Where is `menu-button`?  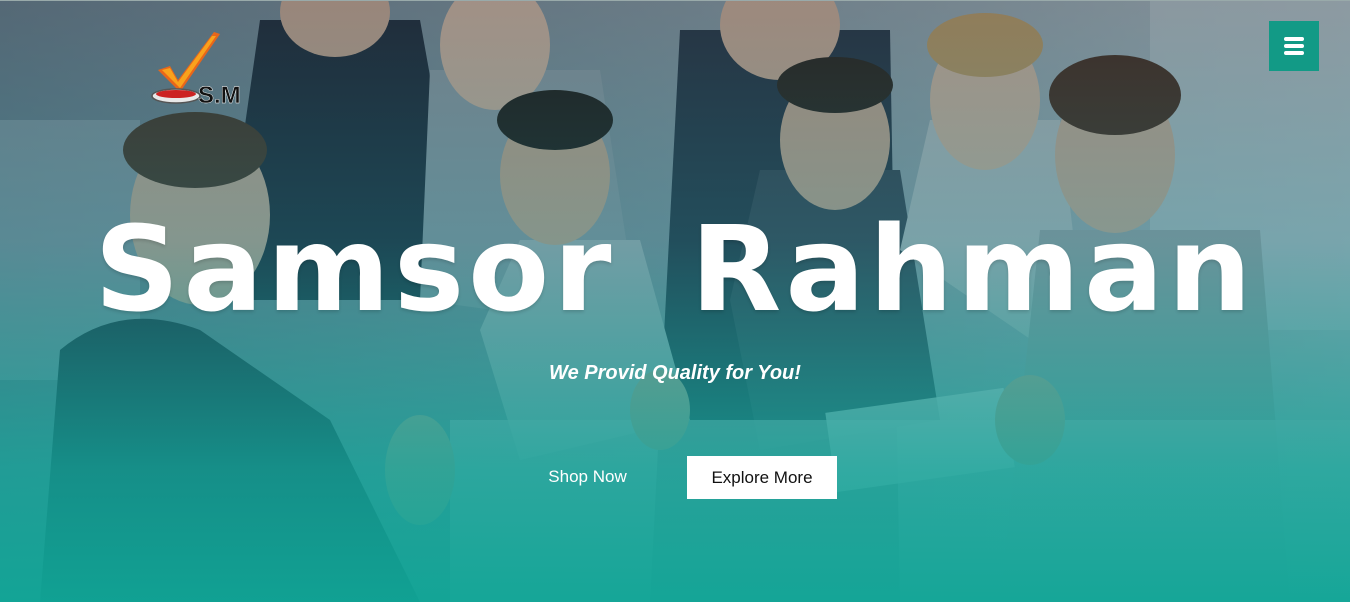
menu-button is located at coordinates (1294, 46).